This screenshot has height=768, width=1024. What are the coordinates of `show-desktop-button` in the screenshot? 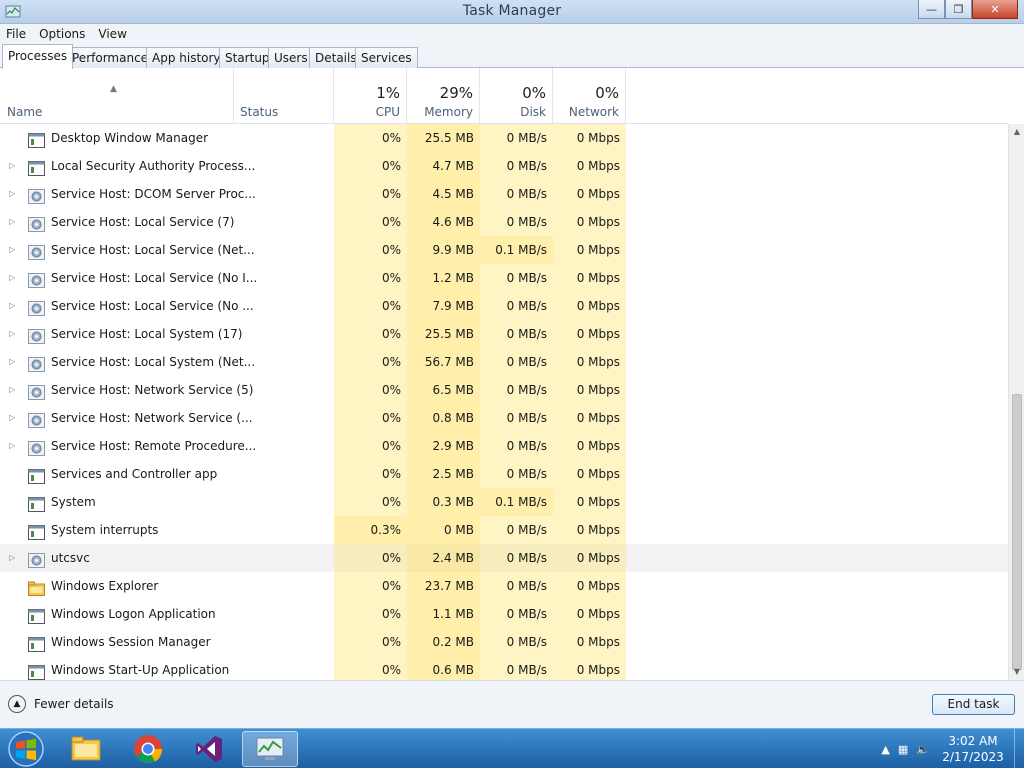 It's located at (1019, 748).